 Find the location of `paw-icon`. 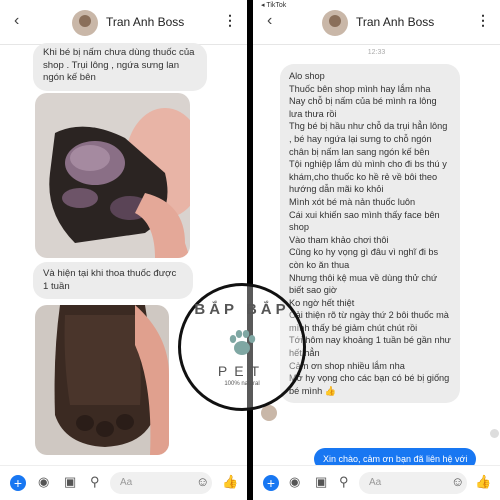

paw-icon is located at coordinates (242, 342).